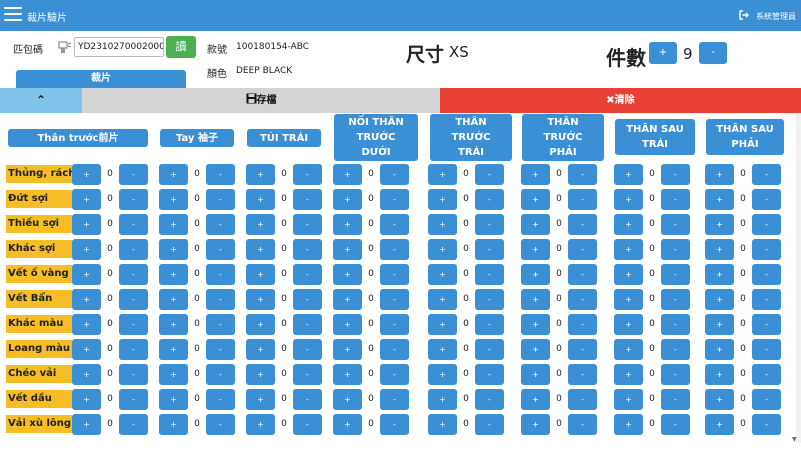 The image size is (801, 451). What do you see at coordinates (776, 16) in the screenshot?
I see `user-name: 系統管理員` at bounding box center [776, 16].